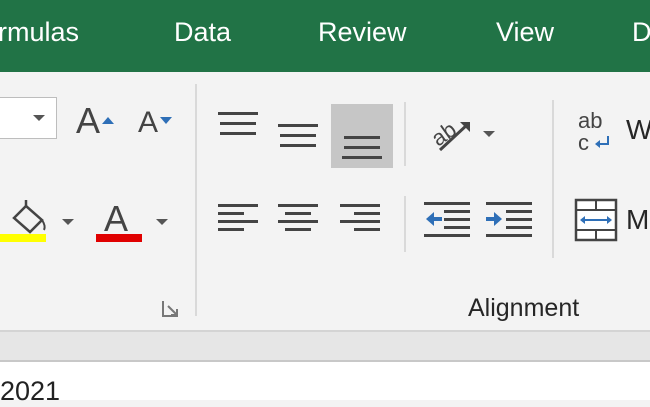  I want to click on increase-indent-icon, so click(509, 219).